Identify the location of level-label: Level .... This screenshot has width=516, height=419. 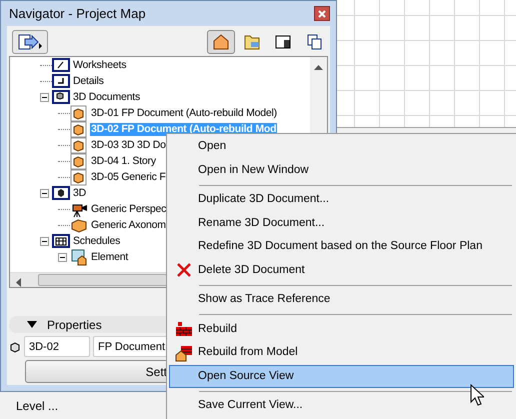
(37, 406).